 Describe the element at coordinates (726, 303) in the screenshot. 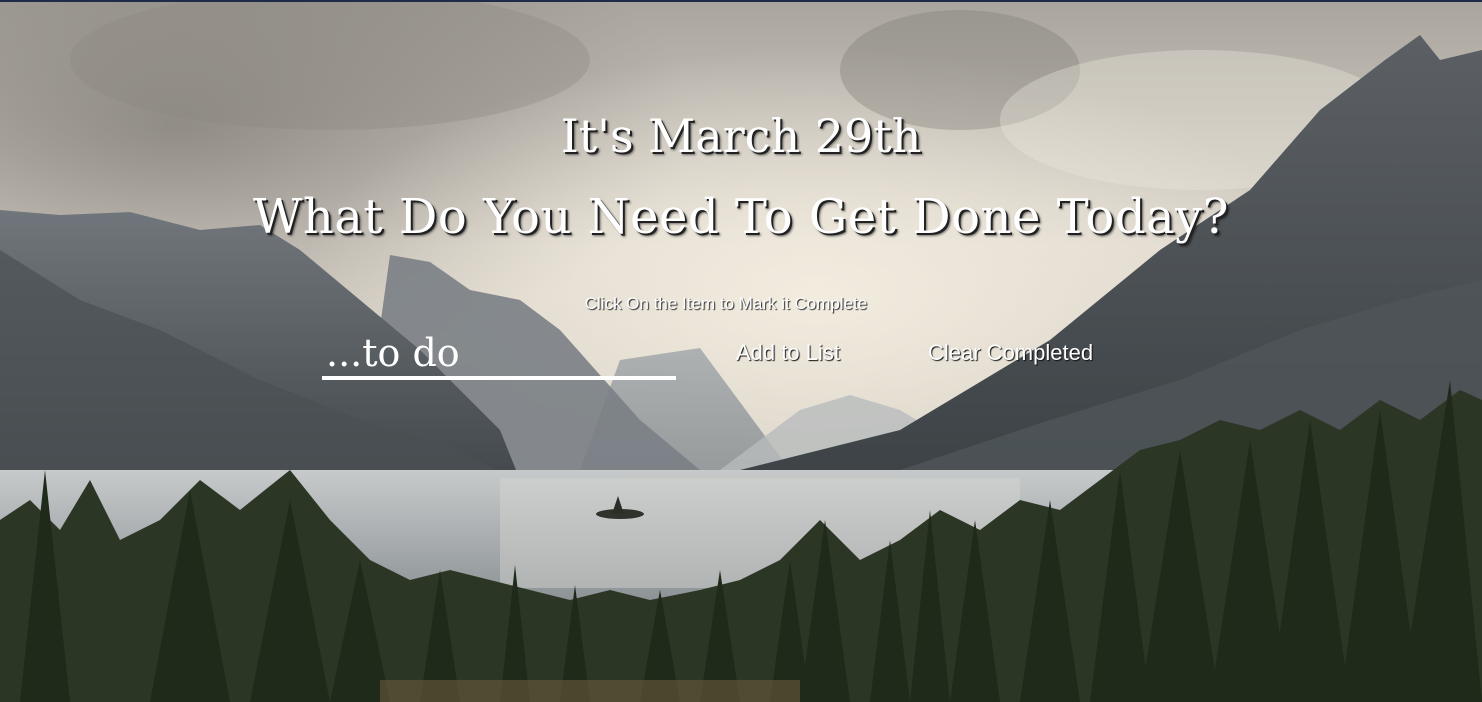

I see `instructions-text: Click On the Item to Mark it Complete` at that location.